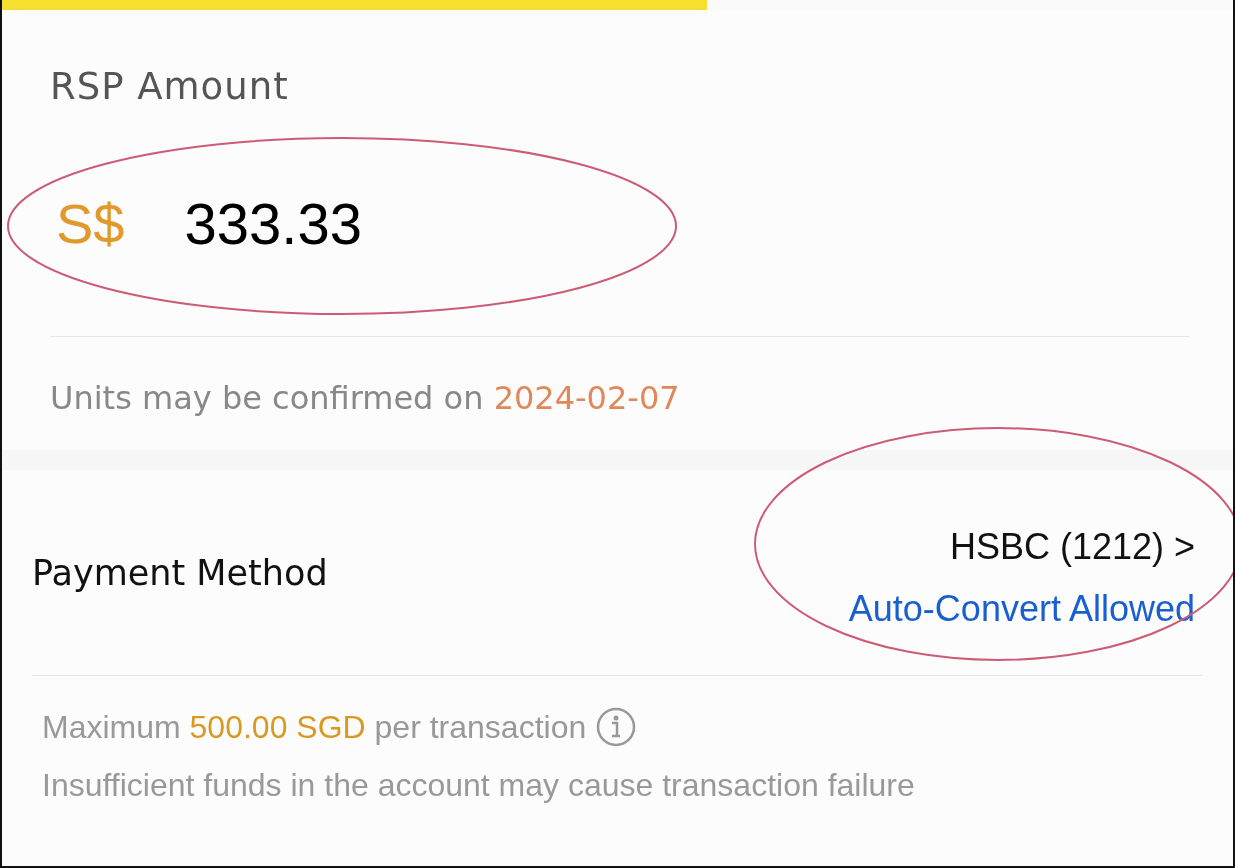 The width and height of the screenshot is (1235, 868). I want to click on amount-value: 333.33, so click(273, 223).